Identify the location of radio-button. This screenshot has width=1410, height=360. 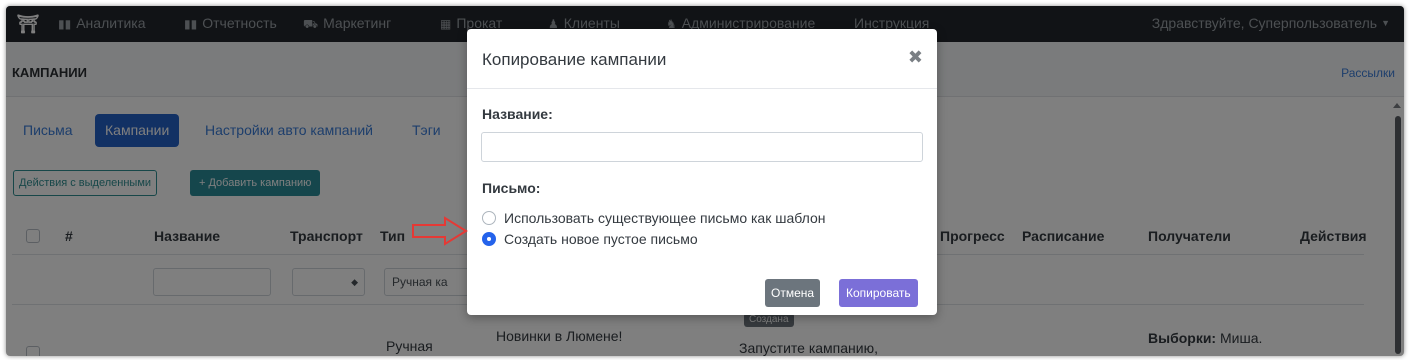
(489, 218).